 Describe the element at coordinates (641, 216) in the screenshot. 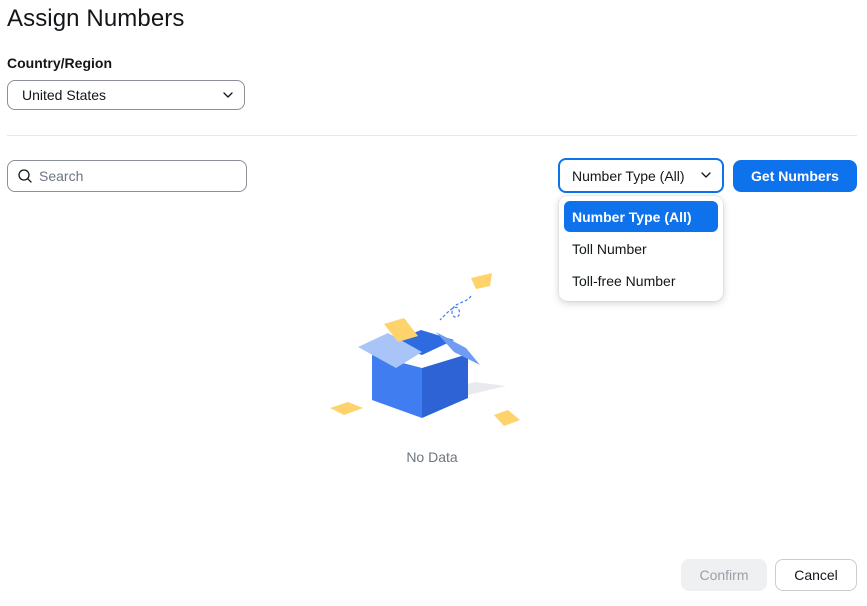

I see `dropdown-option-number-type-all: Number Type (All)` at that location.